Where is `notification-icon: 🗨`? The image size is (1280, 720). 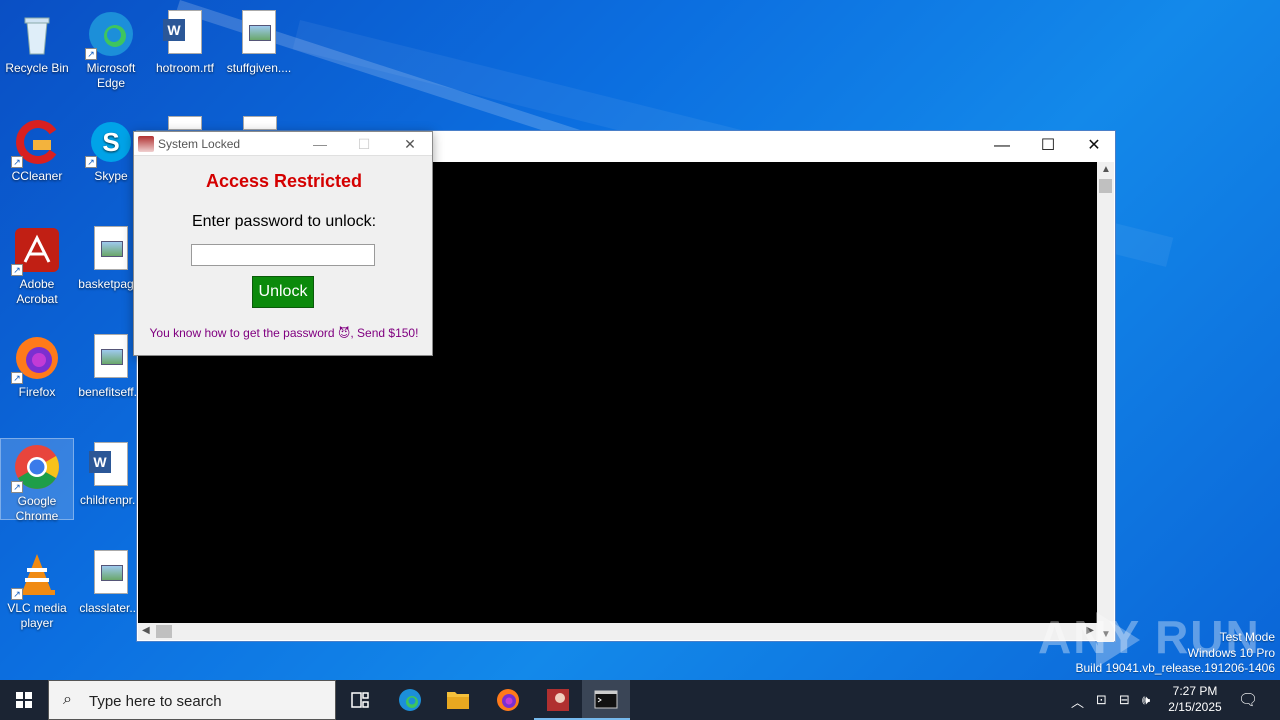
notification-icon: 🗨 is located at coordinates (1248, 700).